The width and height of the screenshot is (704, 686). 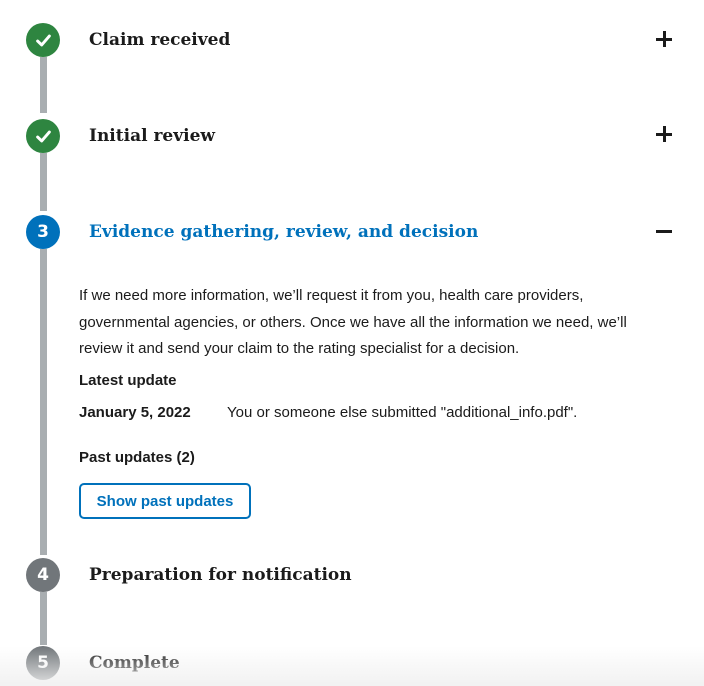 I want to click on latest-update-heading: Latest update, so click(x=128, y=380).